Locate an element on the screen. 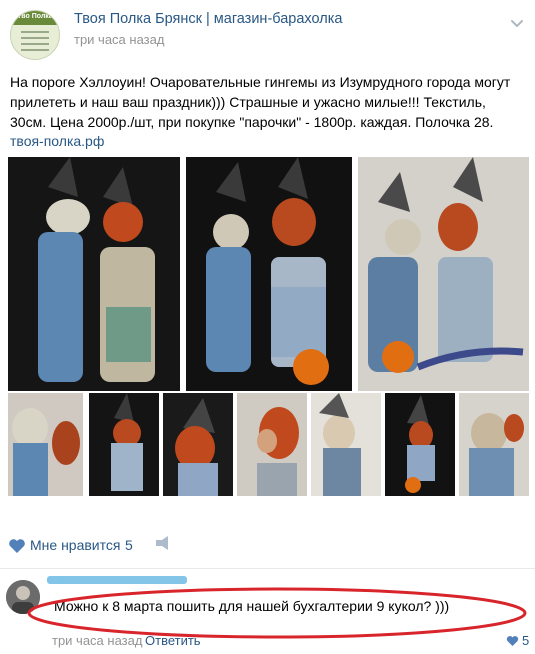 This screenshot has height=654, width=535. share-icon is located at coordinates (163, 543).